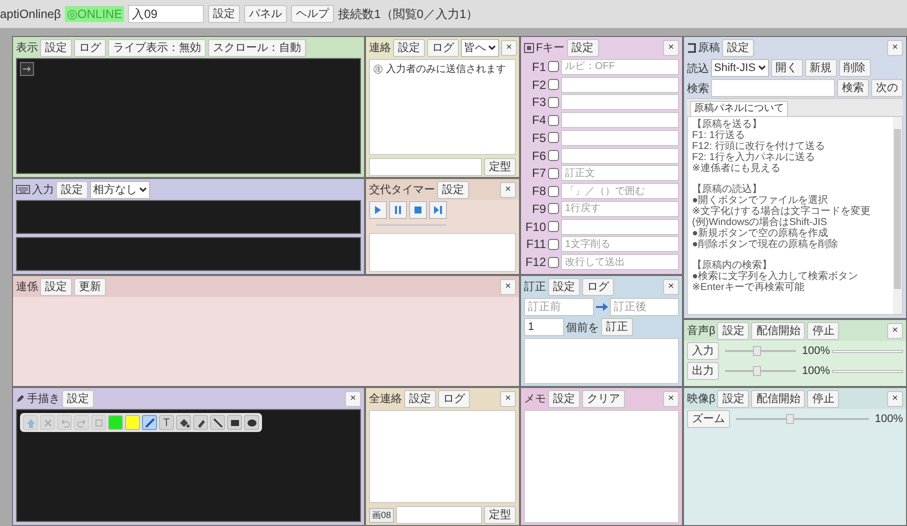  I want to click on menu-button: パネル, so click(266, 14).